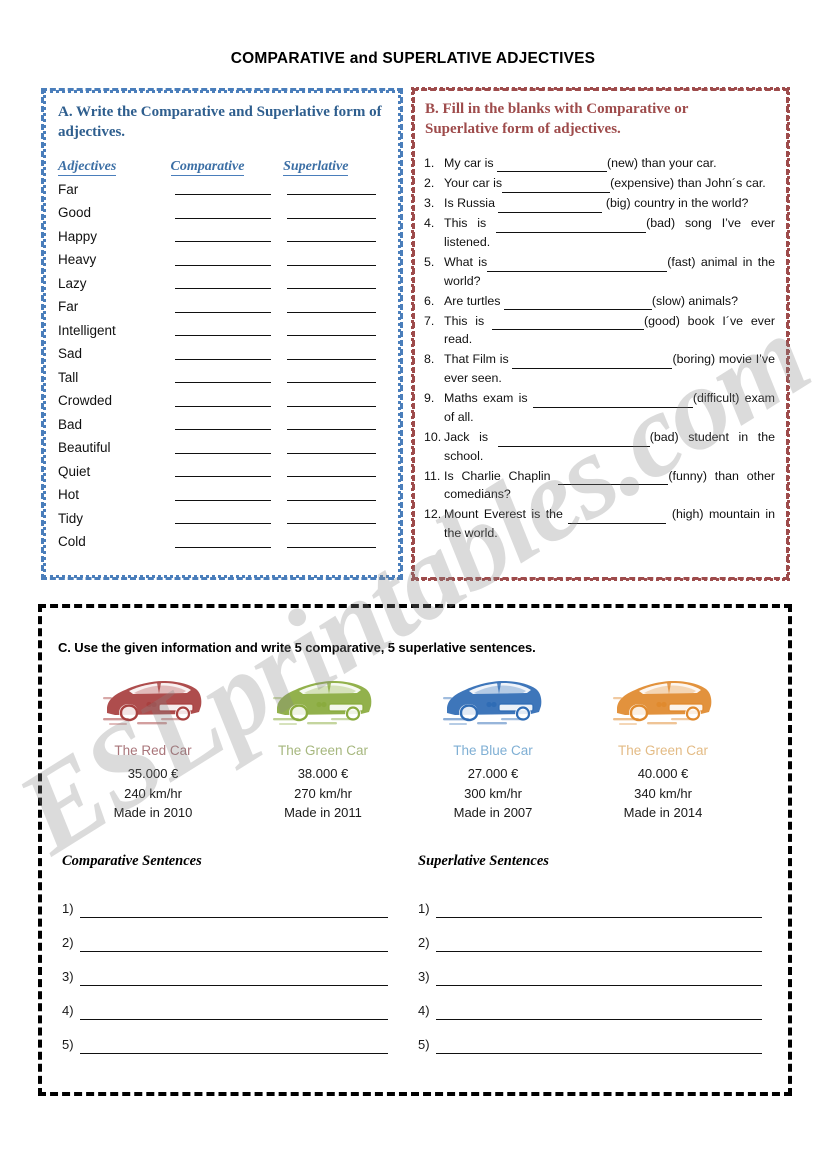 The width and height of the screenshot is (826, 1169). Describe the element at coordinates (132, 861) in the screenshot. I see `comparative-sentences-title: Comparative Sentences` at that location.